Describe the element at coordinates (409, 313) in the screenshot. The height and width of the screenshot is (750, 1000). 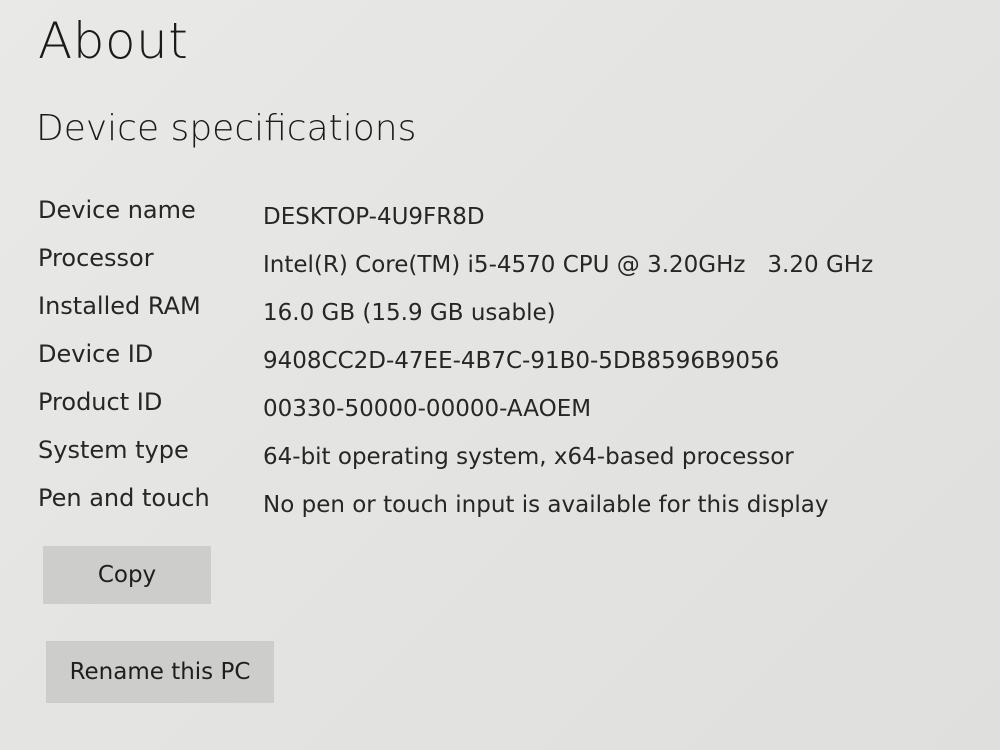
I see `spec-value: 16.0 GB (15.9 GB usable)` at that location.